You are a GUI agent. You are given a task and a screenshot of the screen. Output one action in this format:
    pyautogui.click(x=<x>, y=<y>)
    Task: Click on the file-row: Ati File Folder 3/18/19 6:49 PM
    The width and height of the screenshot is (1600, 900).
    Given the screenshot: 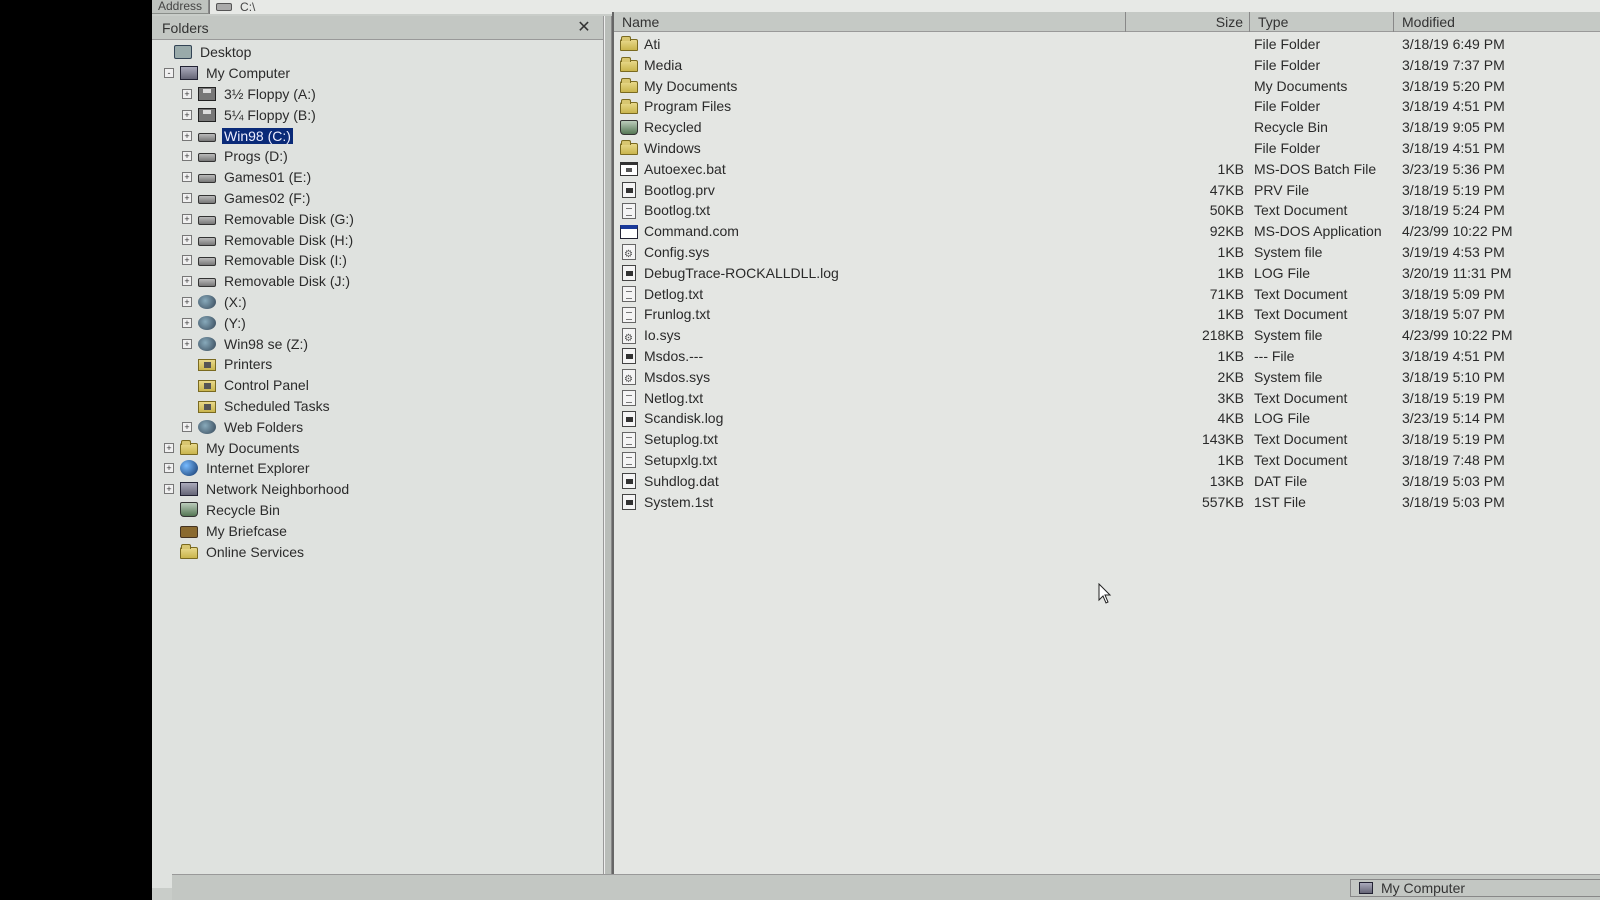 What is the action you would take?
    pyautogui.click(x=1107, y=44)
    